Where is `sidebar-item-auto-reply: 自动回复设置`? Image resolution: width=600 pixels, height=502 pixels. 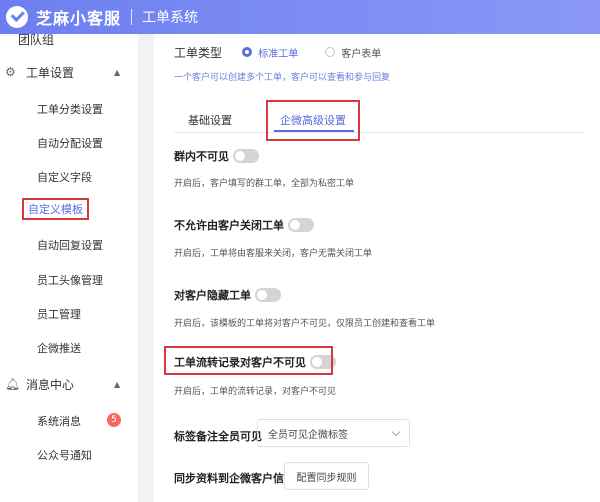 sidebar-item-auto-reply: 自动回复设置 is located at coordinates (70, 245).